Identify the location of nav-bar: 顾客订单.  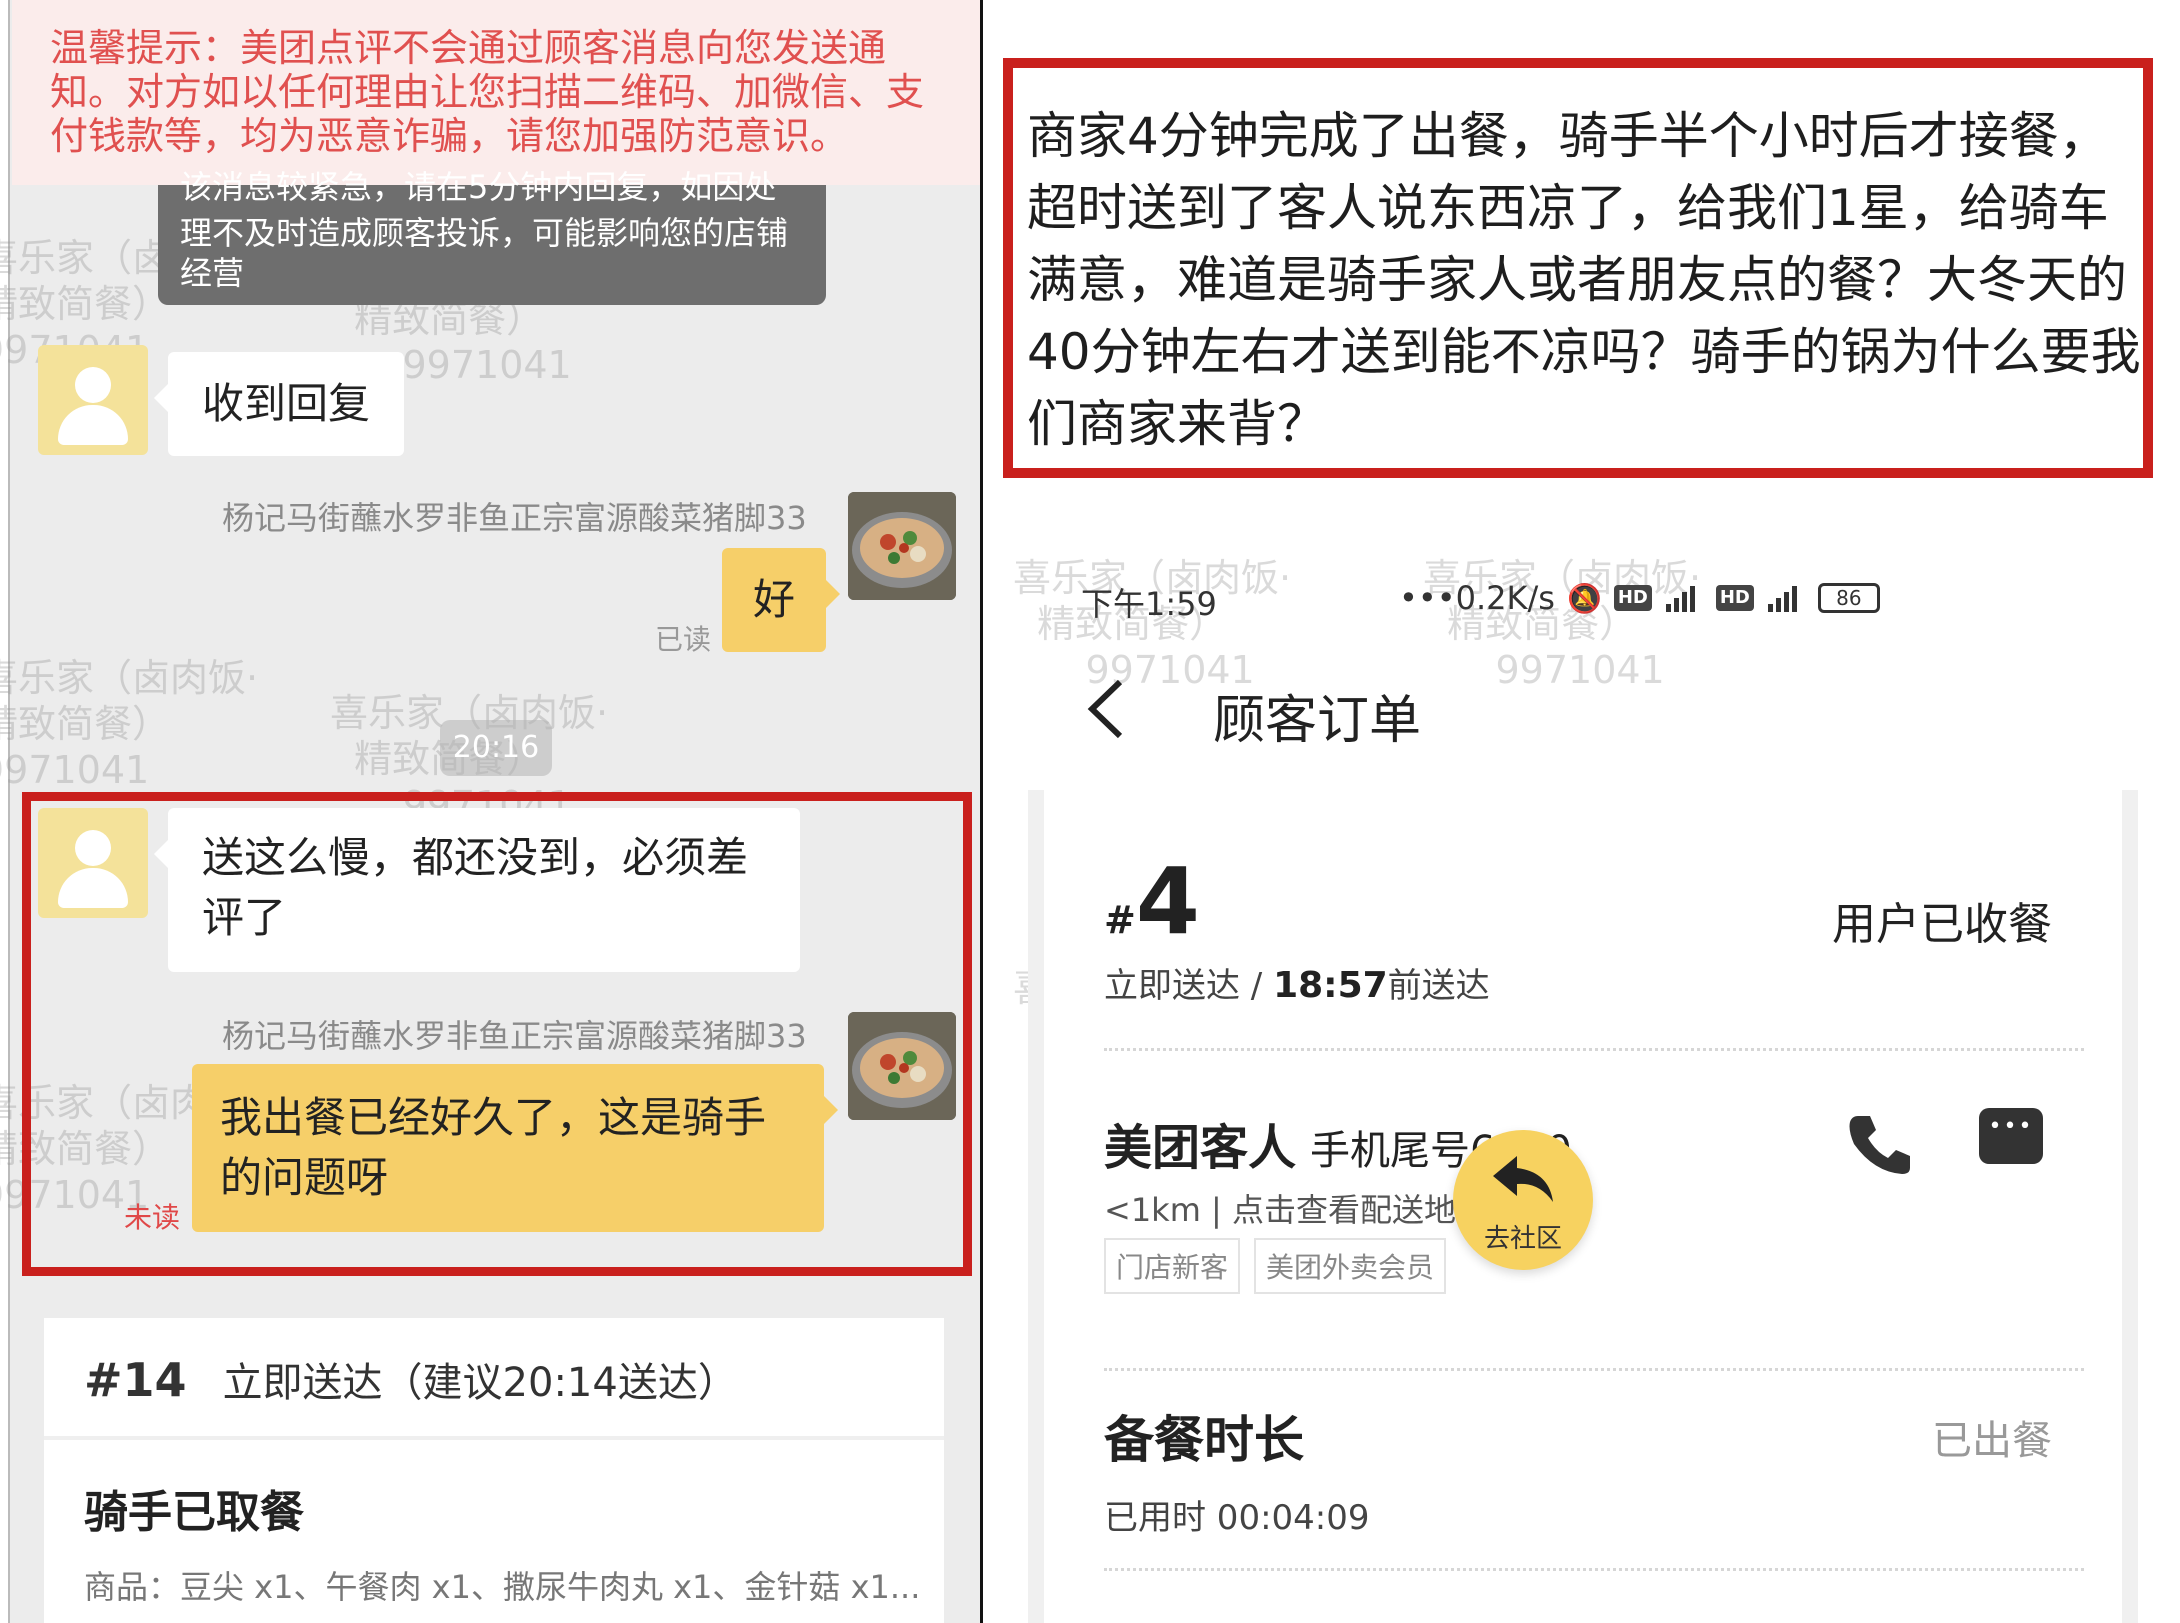
(1478, 710).